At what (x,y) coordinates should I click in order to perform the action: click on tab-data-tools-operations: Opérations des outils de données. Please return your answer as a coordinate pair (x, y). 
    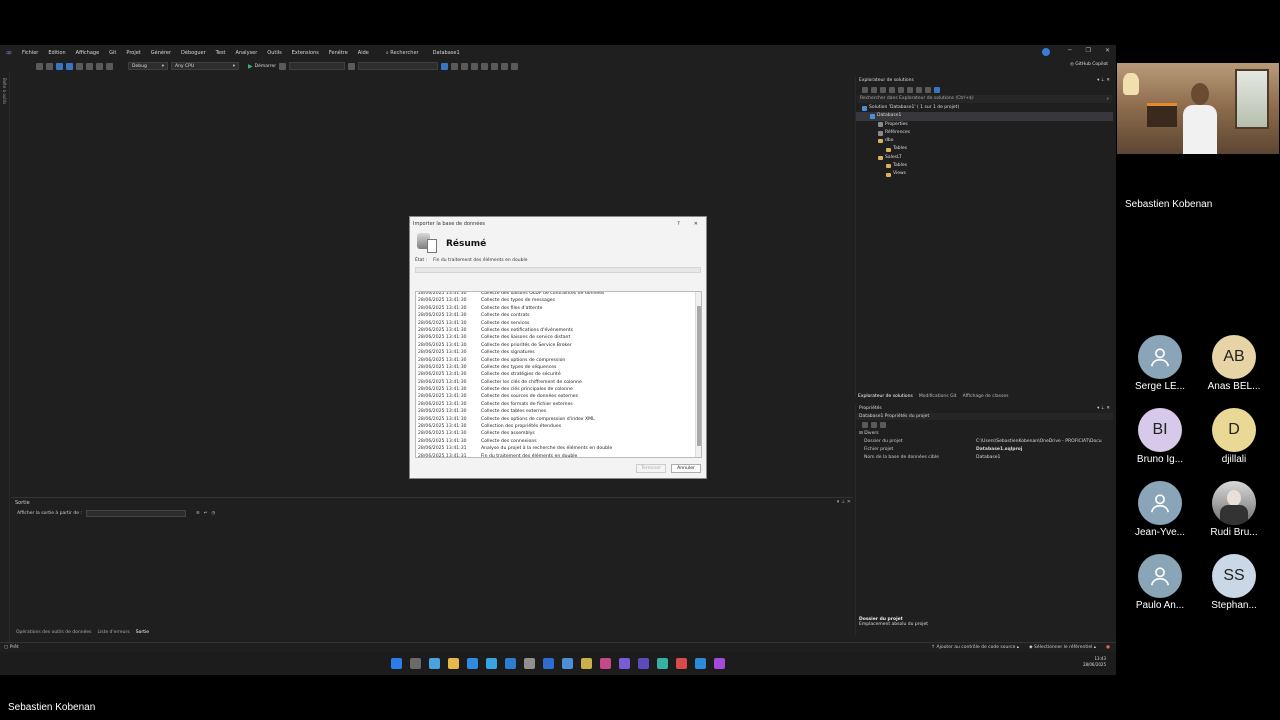
    Looking at the image, I should click on (53, 632).